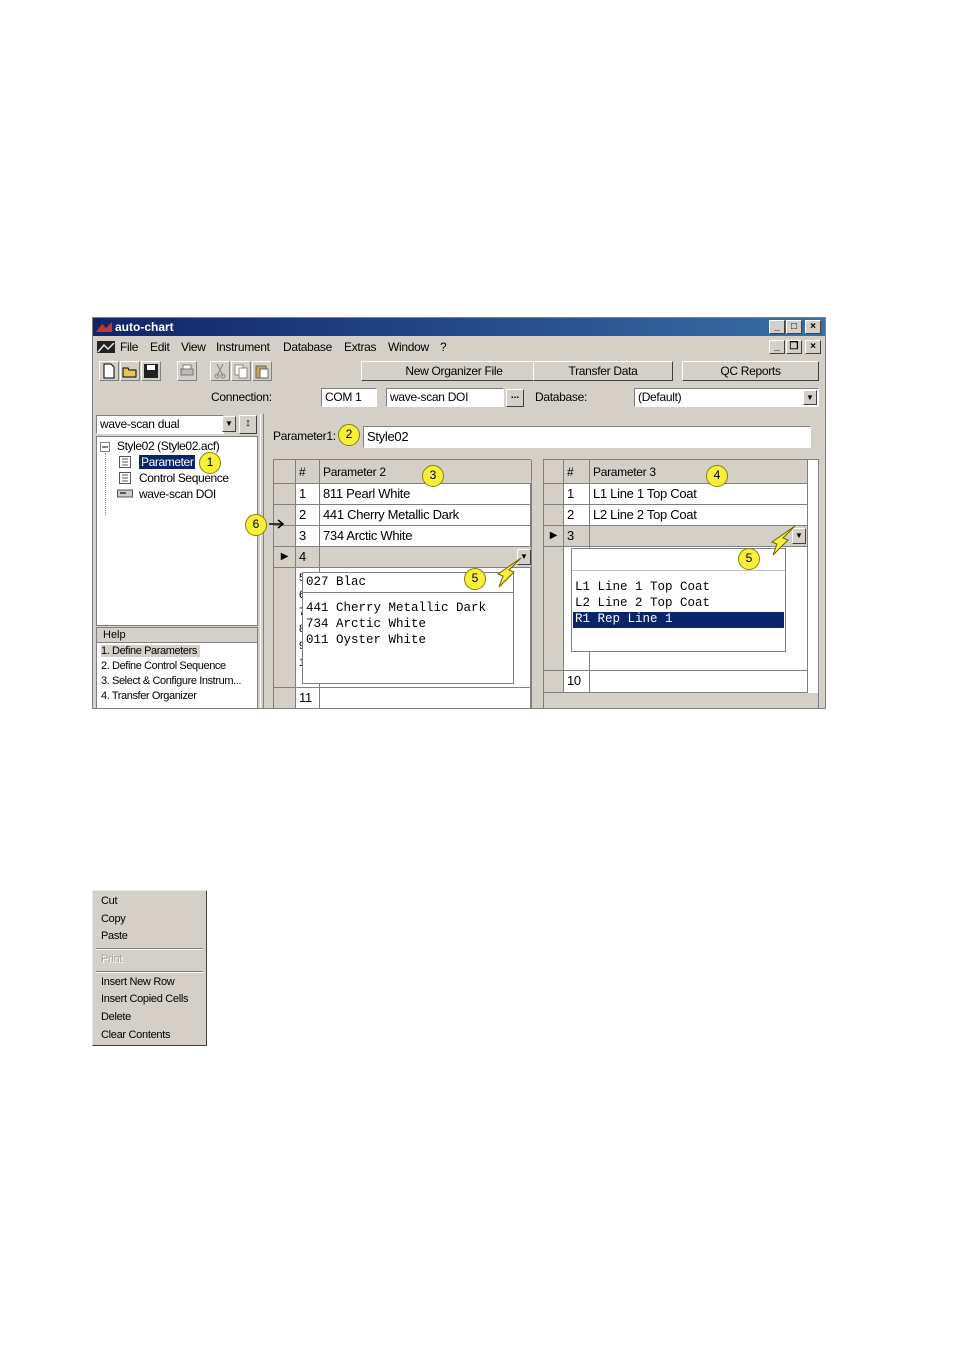 The image size is (954, 1354). What do you see at coordinates (408, 347) in the screenshot?
I see `menu-window: Window` at bounding box center [408, 347].